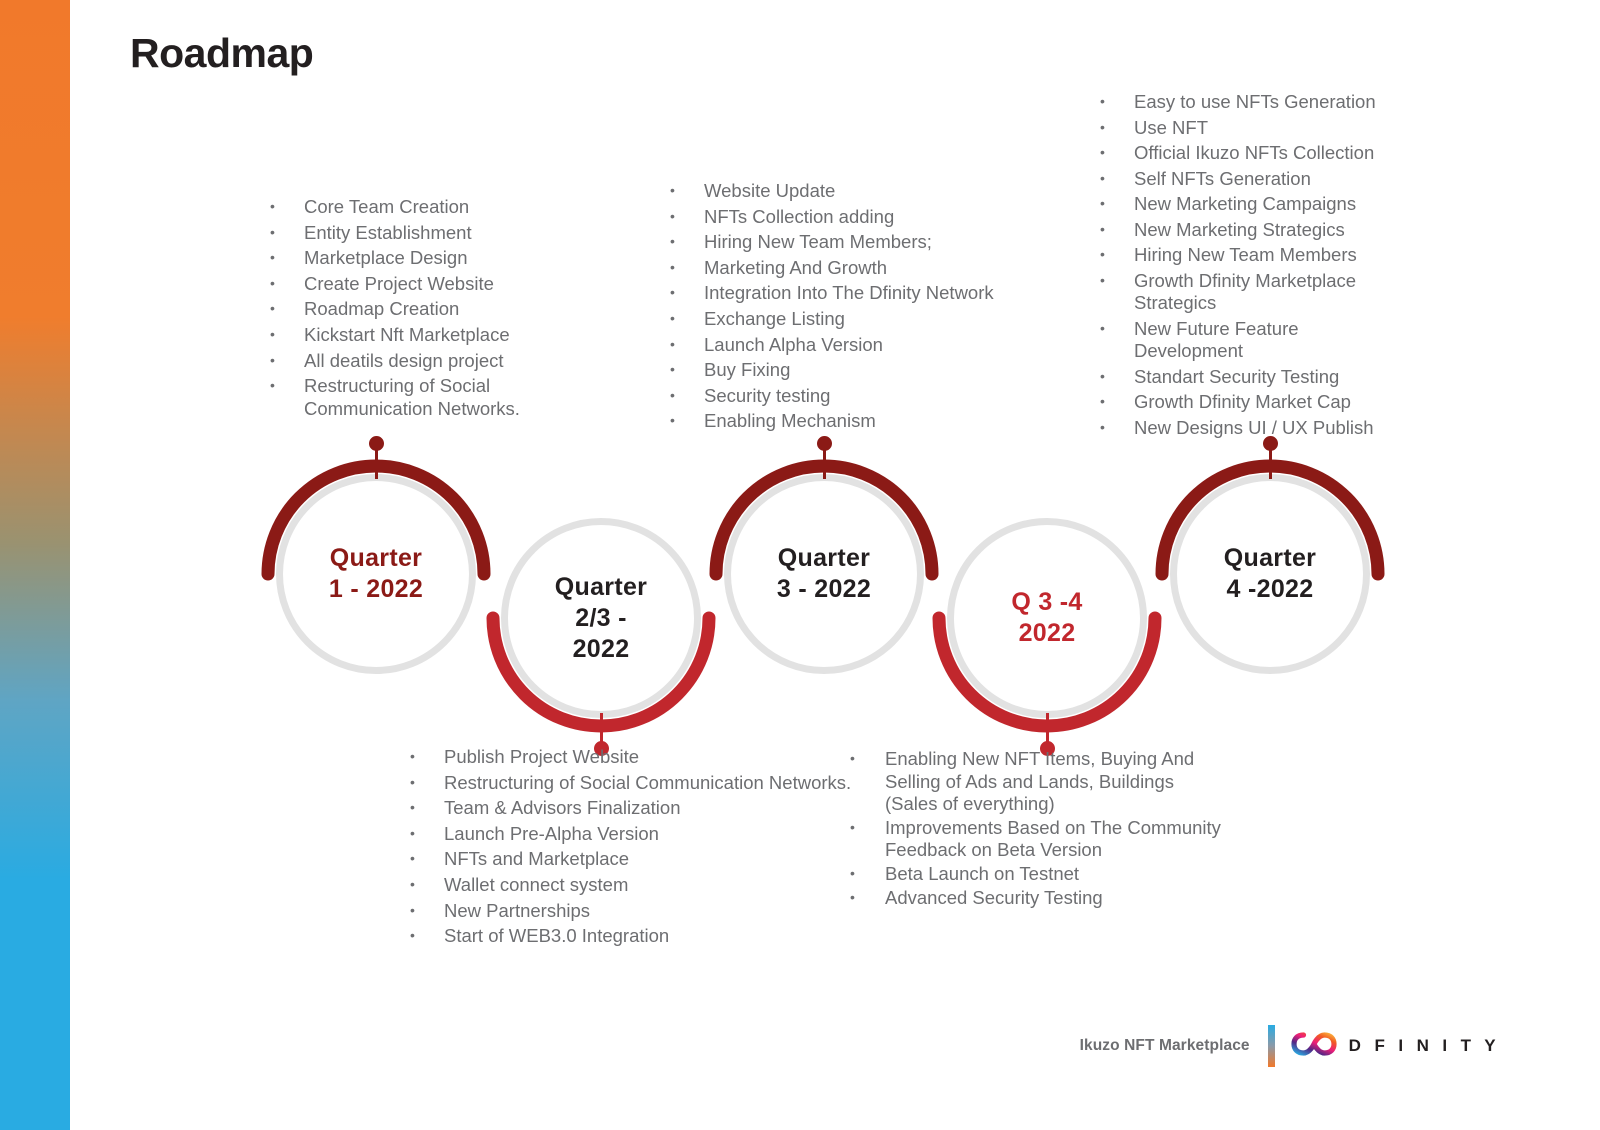 Image resolution: width=1600 pixels, height=1130 pixels. What do you see at coordinates (1035, 898) in the screenshot?
I see `roadmap-q34-bottom-item: Advanced Security Testing` at bounding box center [1035, 898].